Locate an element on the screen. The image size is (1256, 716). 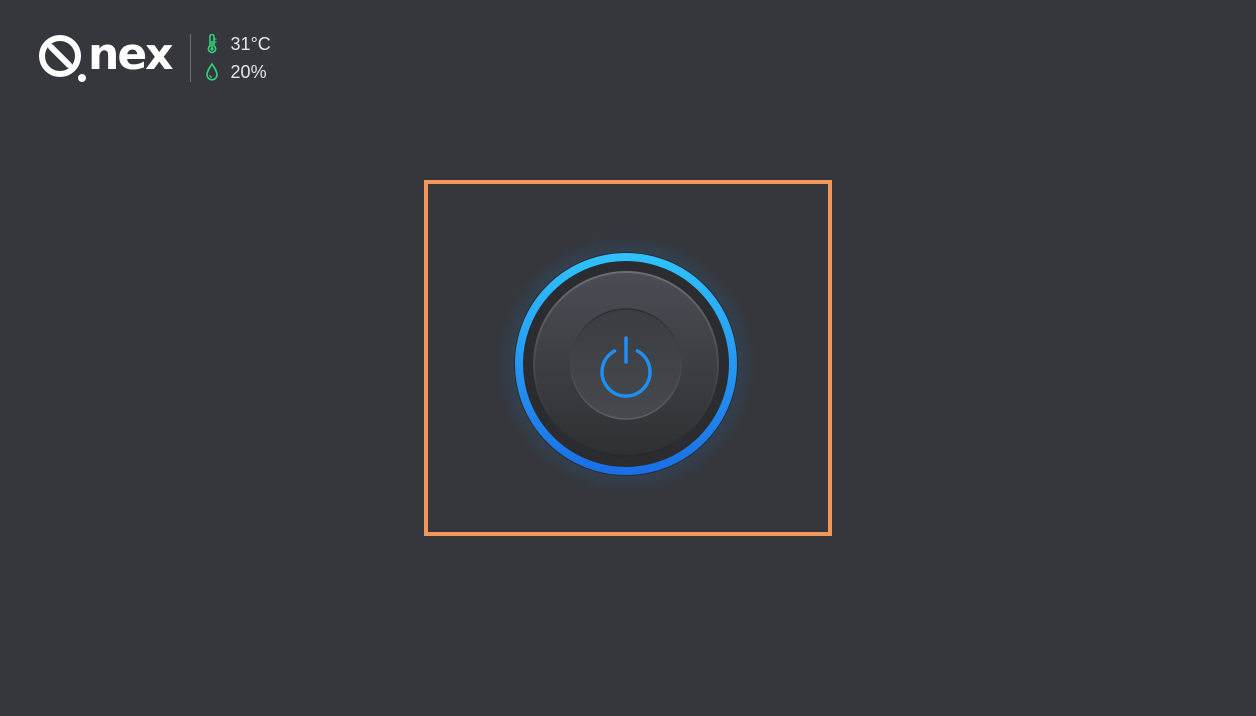
header-divider is located at coordinates (190, 58).